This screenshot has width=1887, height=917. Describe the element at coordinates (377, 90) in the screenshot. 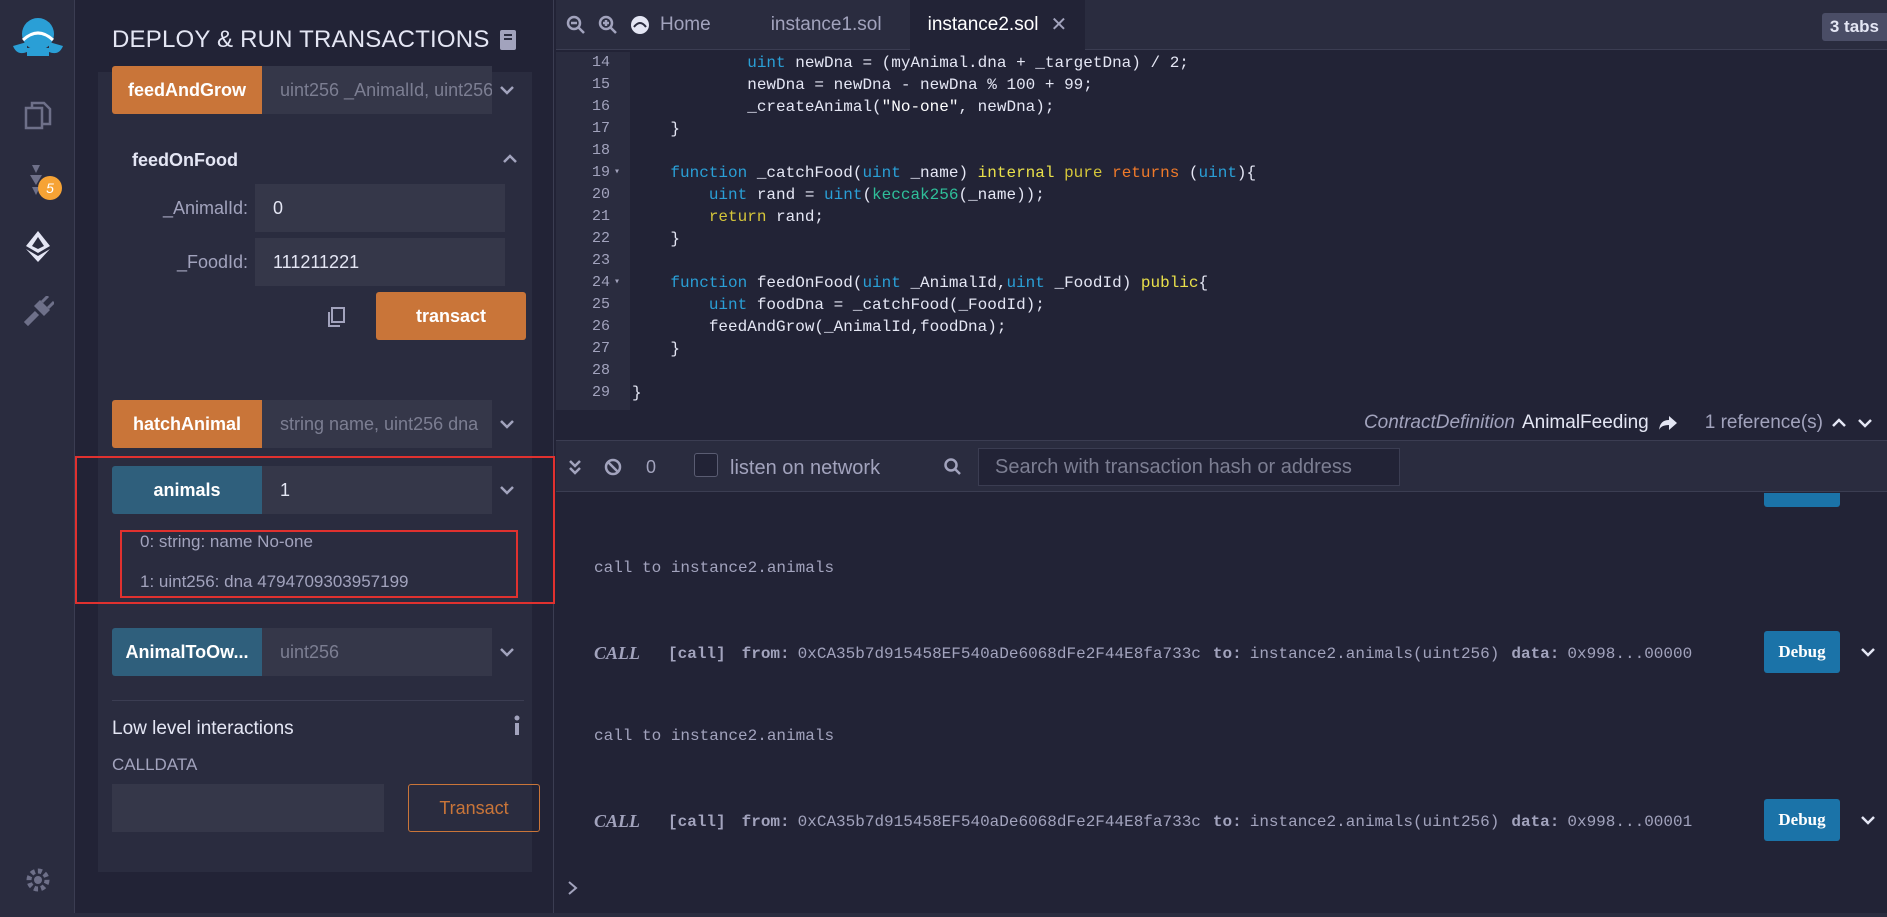

I see `feedandgrow-input: uint256 _AnimalId, uint256 _targetDna` at that location.